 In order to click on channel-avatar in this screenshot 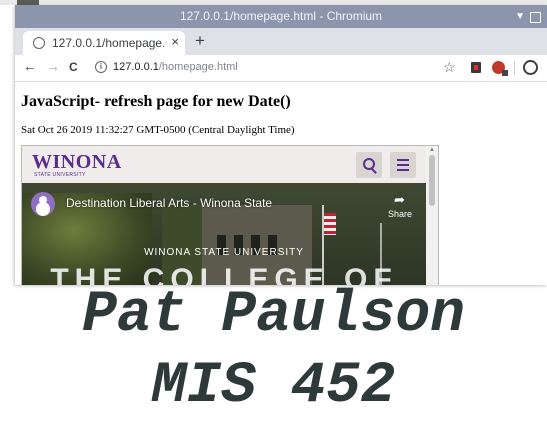, I will do `click(43, 204)`.